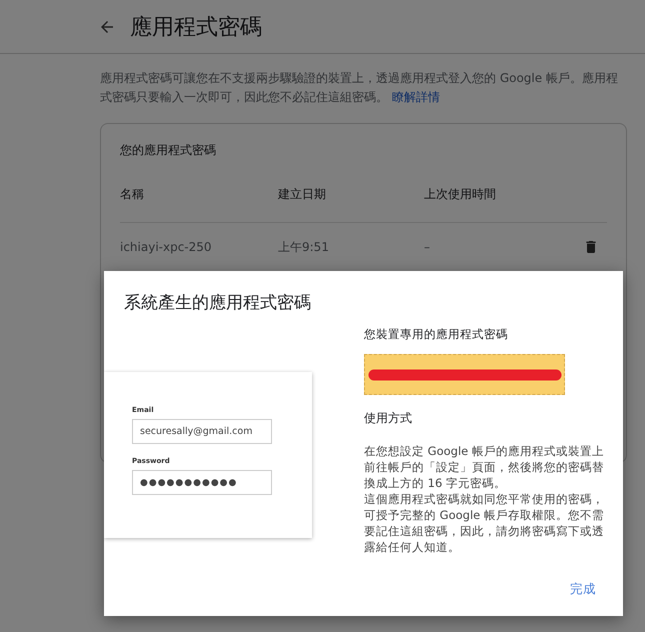 This screenshot has height=632, width=645. What do you see at coordinates (304, 247) in the screenshot?
I see `table-cell-text: 上午9:51` at bounding box center [304, 247].